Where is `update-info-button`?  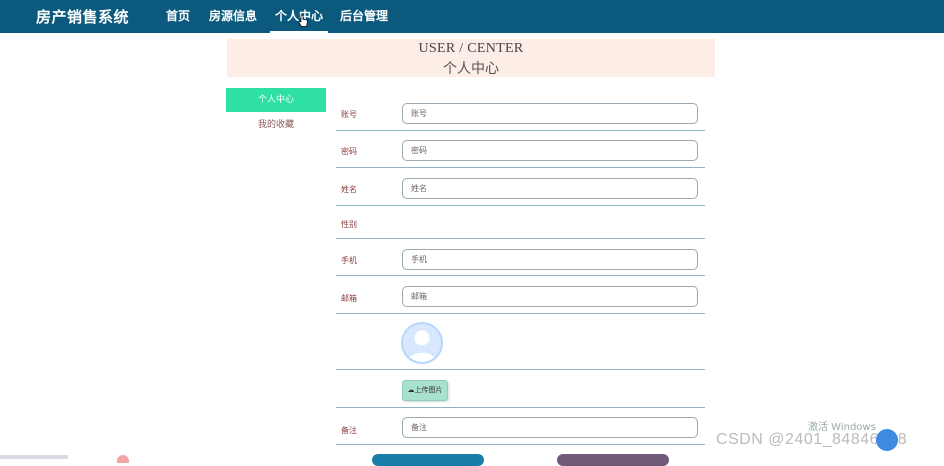
update-info-button is located at coordinates (428, 460).